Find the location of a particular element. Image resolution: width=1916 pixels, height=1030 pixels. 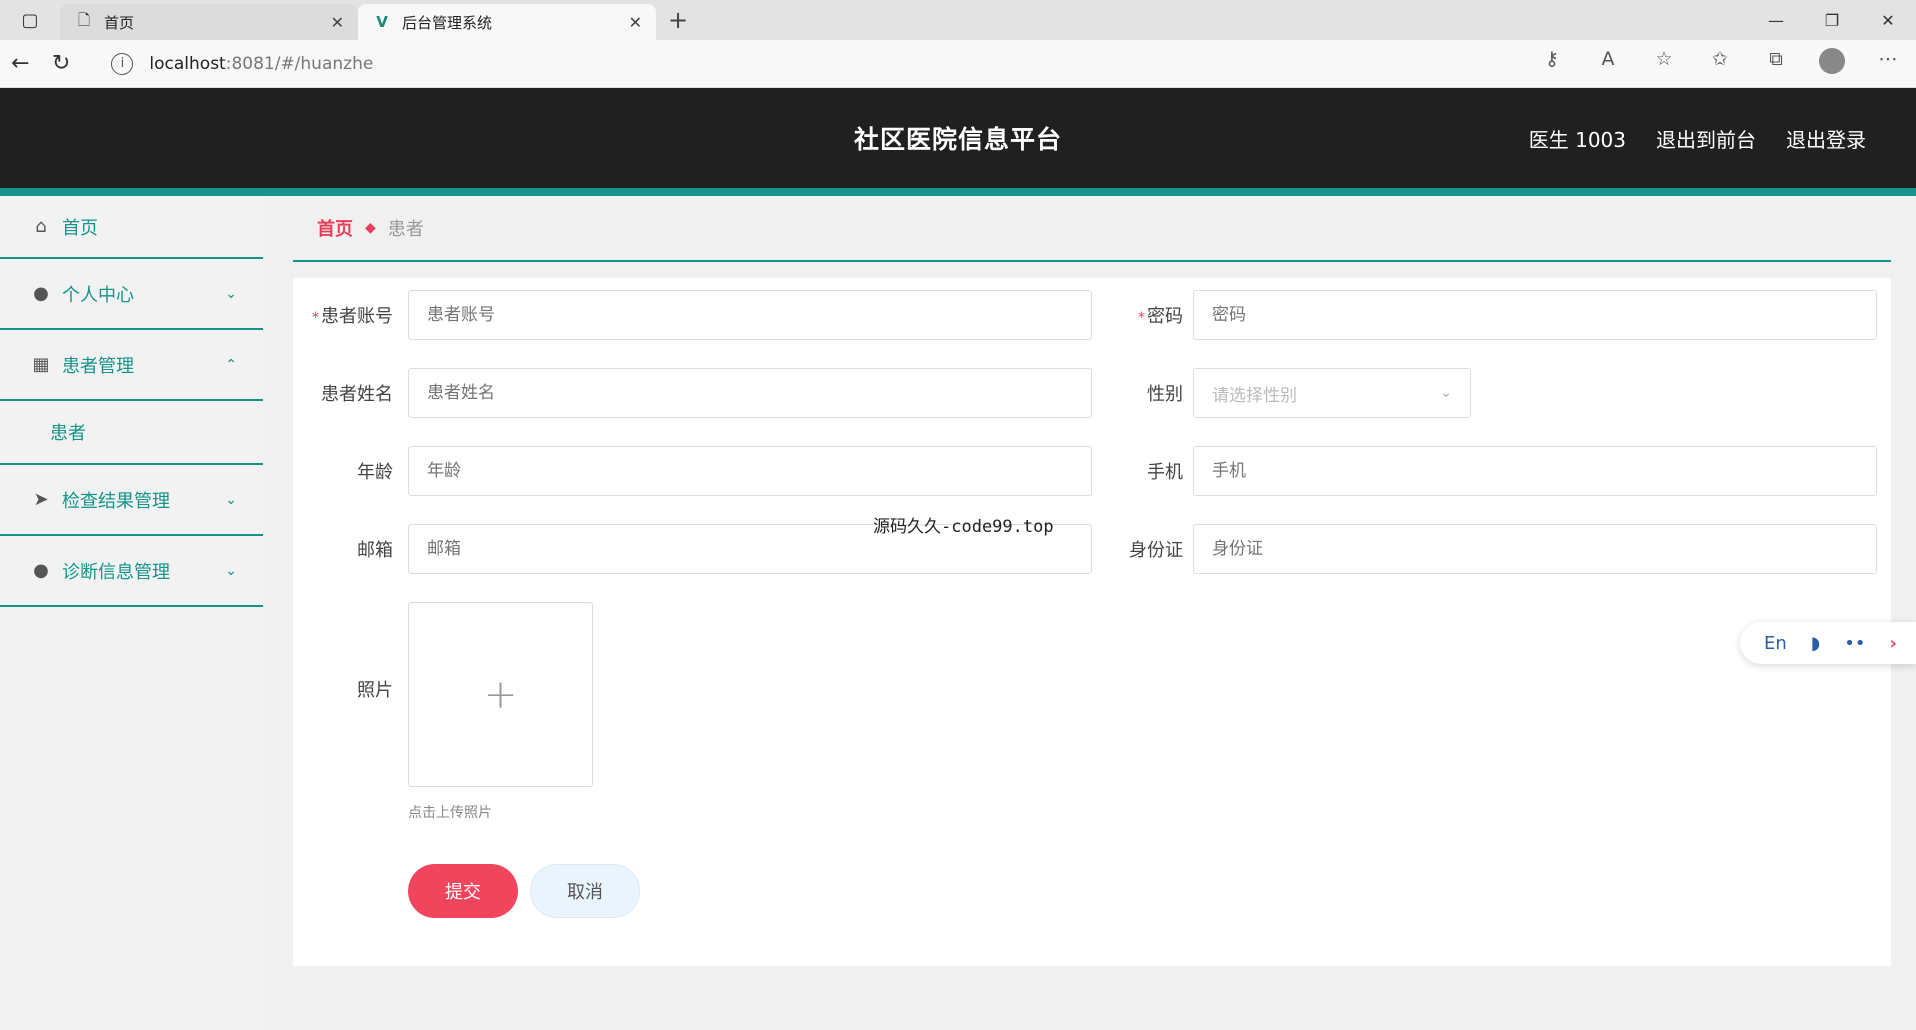

read-aloud-icon: A is located at coordinates (1608, 63).